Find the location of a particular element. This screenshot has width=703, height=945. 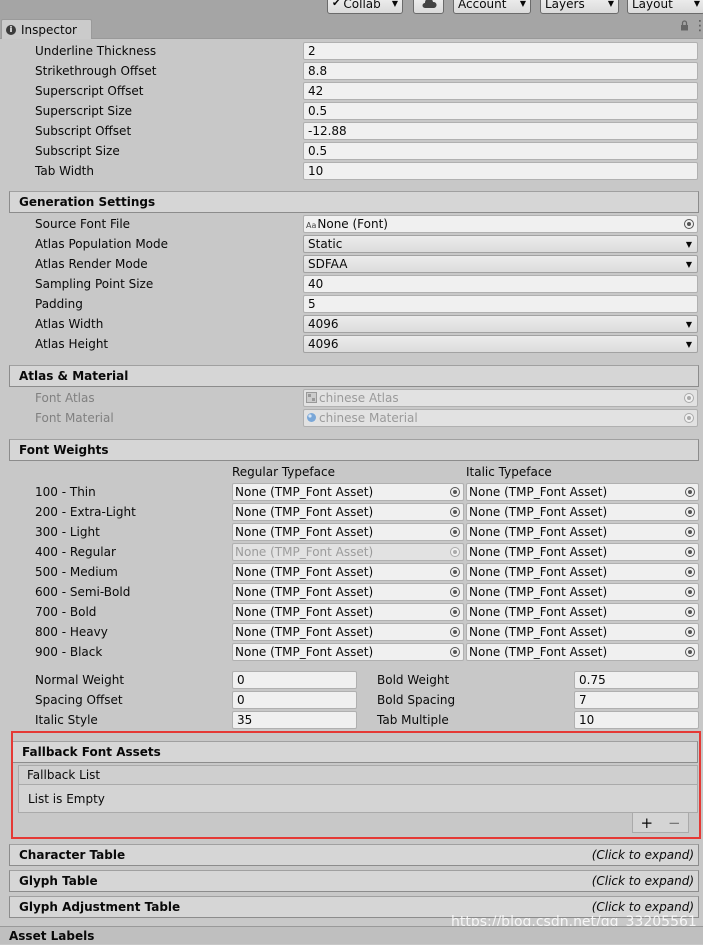

collab-dropdown: ✔ Collab ▼ is located at coordinates (365, 7).